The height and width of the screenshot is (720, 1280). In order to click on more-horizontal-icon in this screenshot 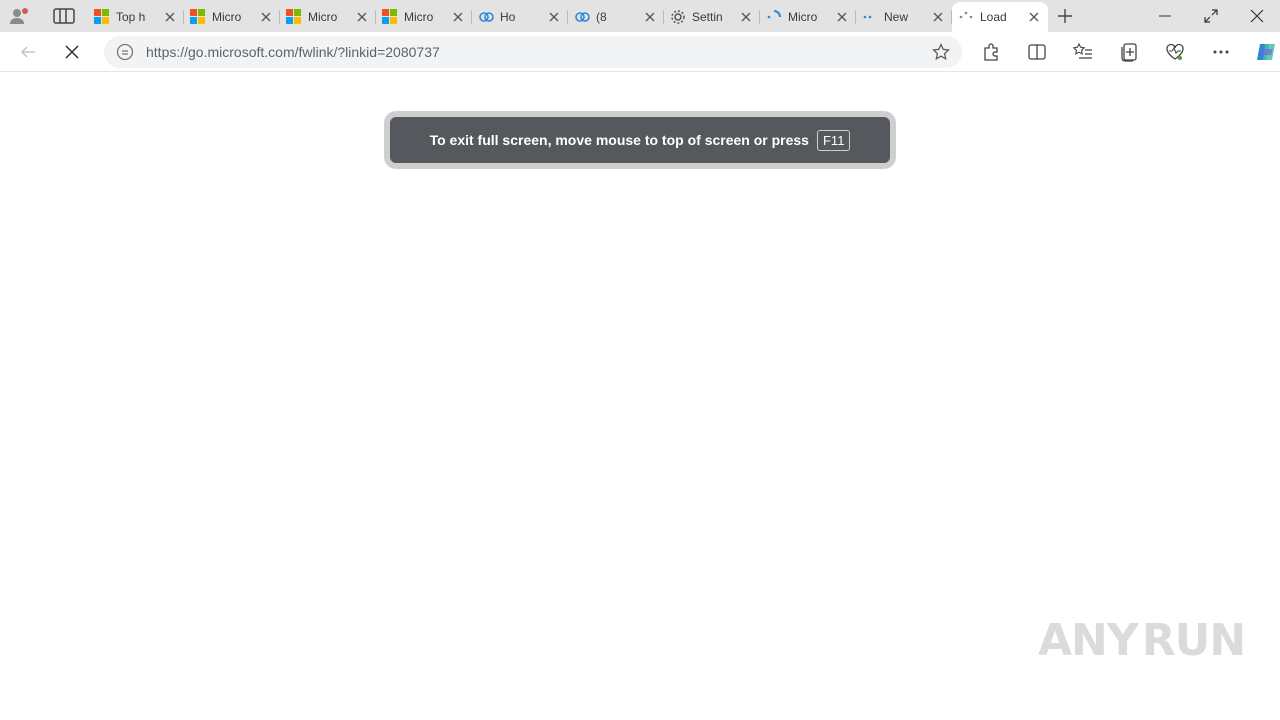, I will do `click(1221, 52)`.